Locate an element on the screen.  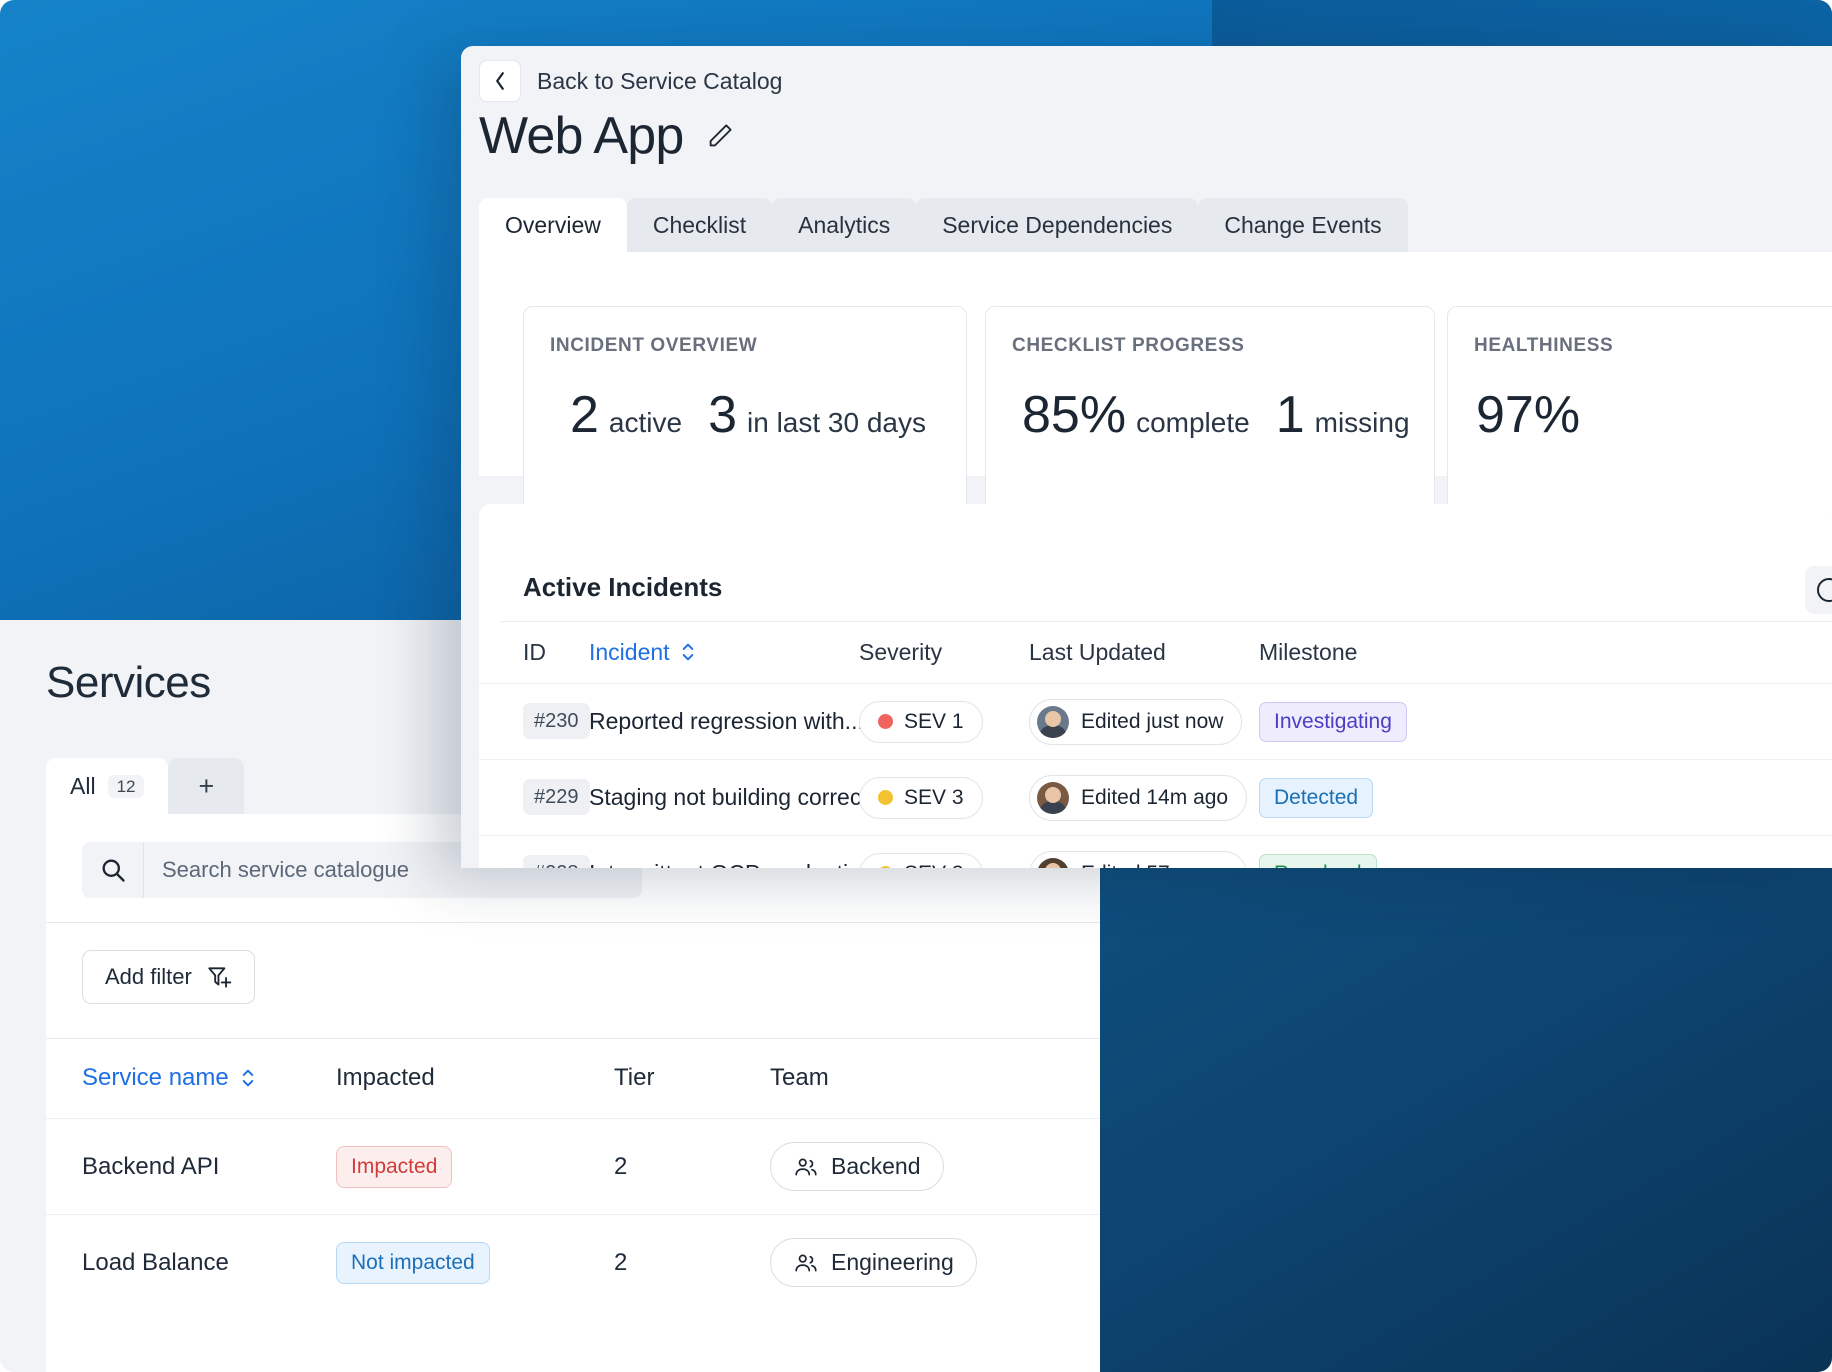
edit-pencil-icon is located at coordinates (720, 136).